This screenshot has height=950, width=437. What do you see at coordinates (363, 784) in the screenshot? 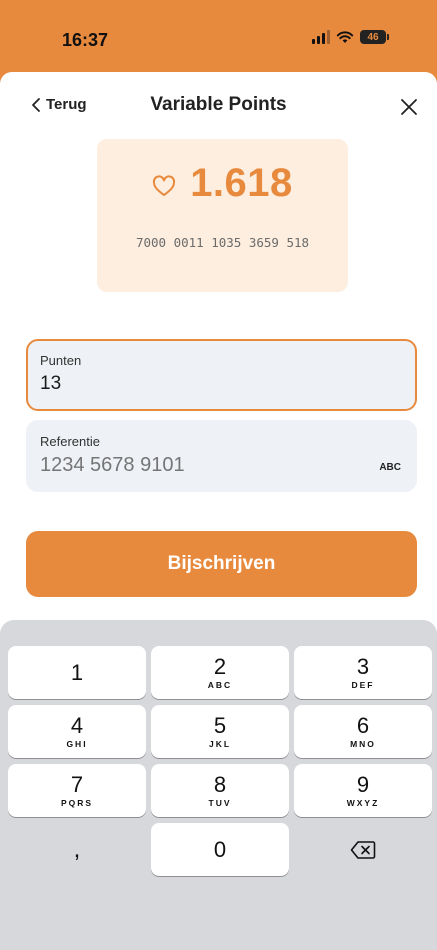
I see `key-digit: 9` at bounding box center [363, 784].